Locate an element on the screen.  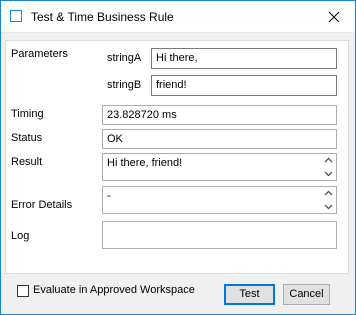
param-name-stringB: stringB is located at coordinates (124, 85).